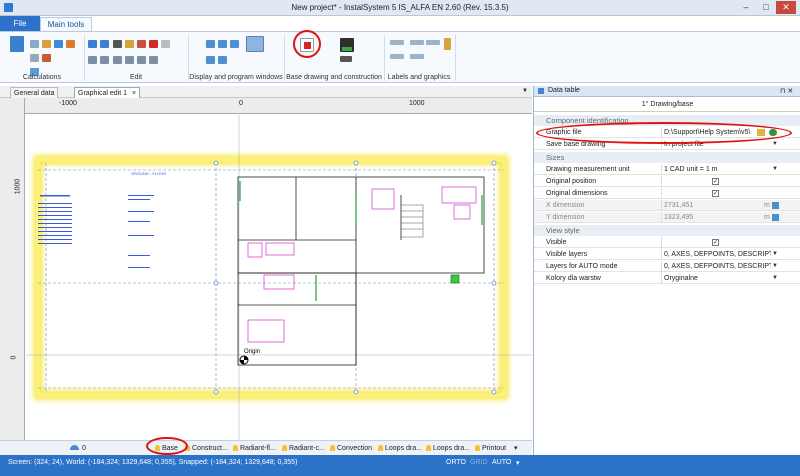 The image size is (800, 476). Describe the element at coordinates (153, 60) in the screenshot. I see `group-icon` at that location.